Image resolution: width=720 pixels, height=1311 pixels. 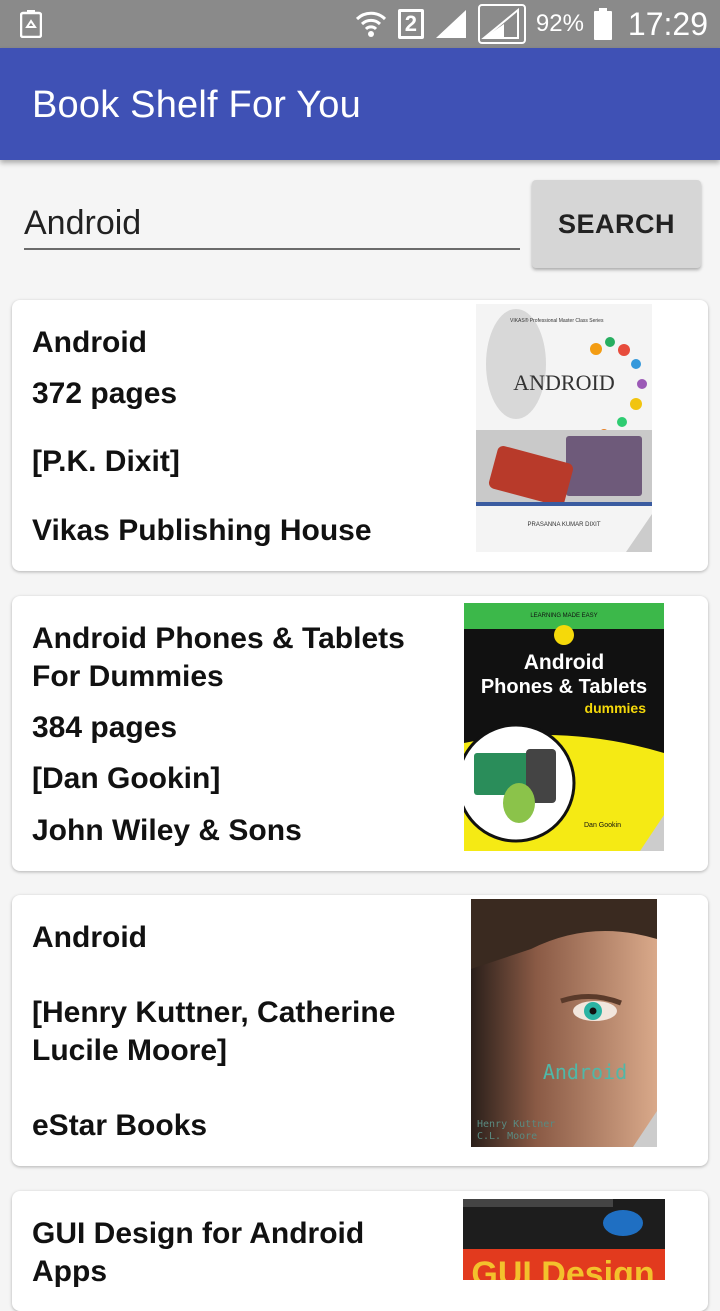 What do you see at coordinates (507, 1136) in the screenshot?
I see `cover-author-line2: C.L. Moore` at bounding box center [507, 1136].